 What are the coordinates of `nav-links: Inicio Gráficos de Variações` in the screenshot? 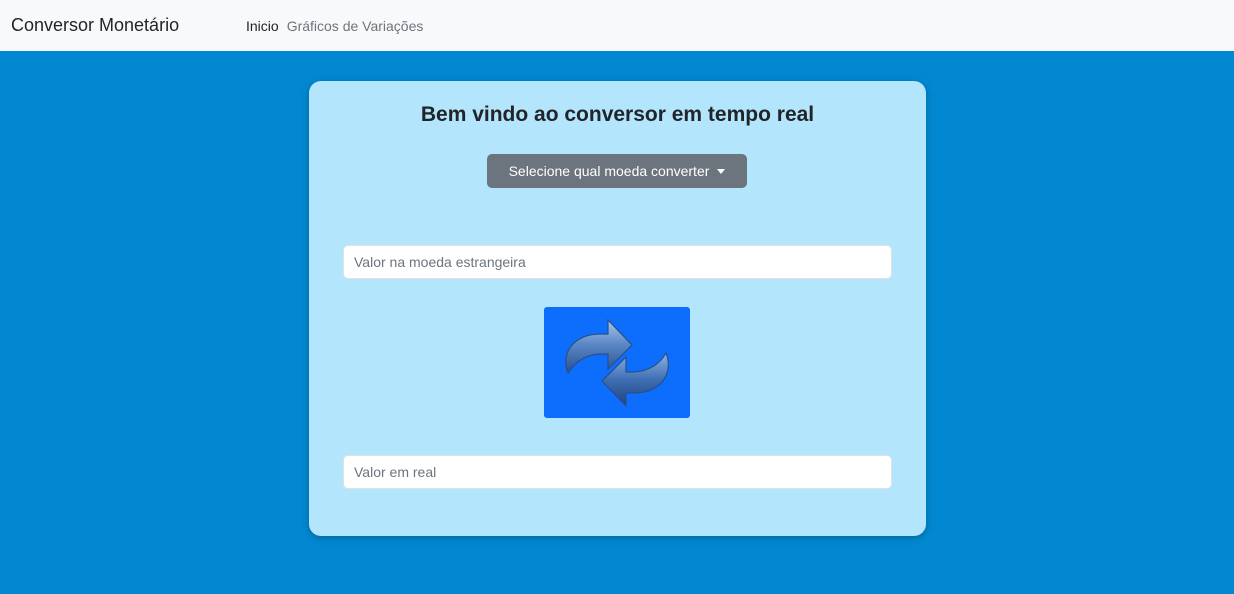 It's located at (334, 26).